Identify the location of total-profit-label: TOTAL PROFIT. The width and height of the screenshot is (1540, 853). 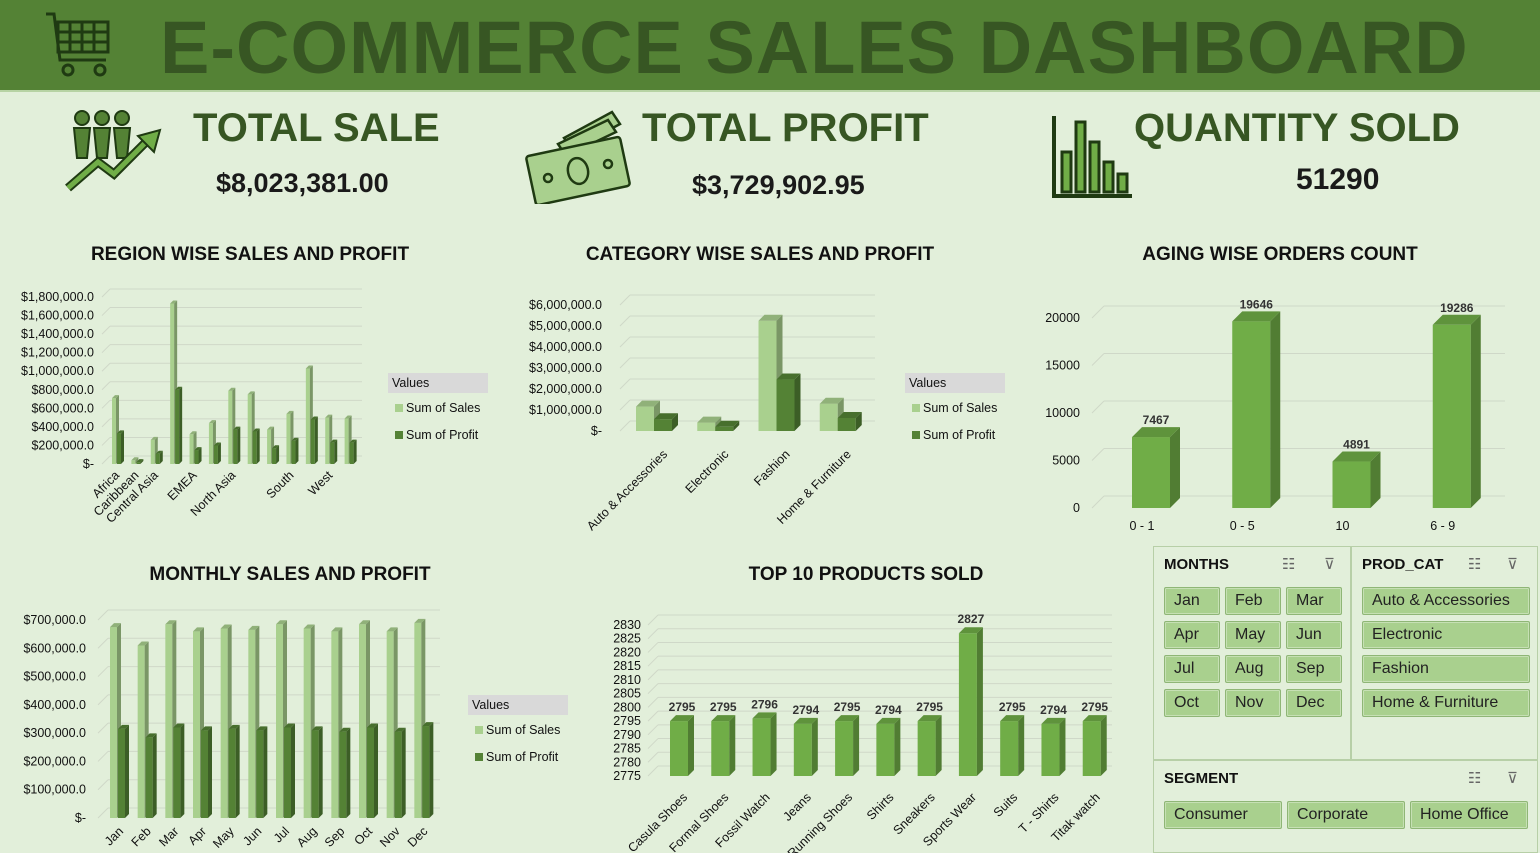
(785, 128).